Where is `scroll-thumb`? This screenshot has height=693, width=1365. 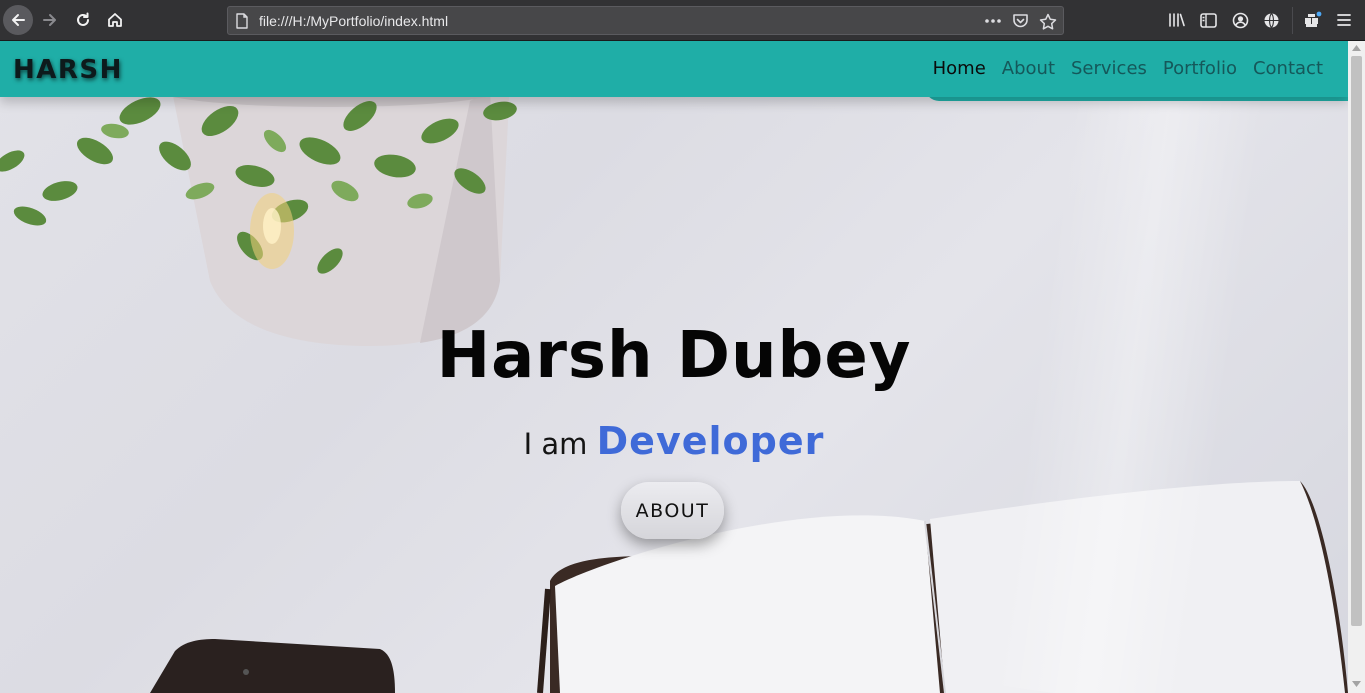
scroll-thumb is located at coordinates (1356, 341).